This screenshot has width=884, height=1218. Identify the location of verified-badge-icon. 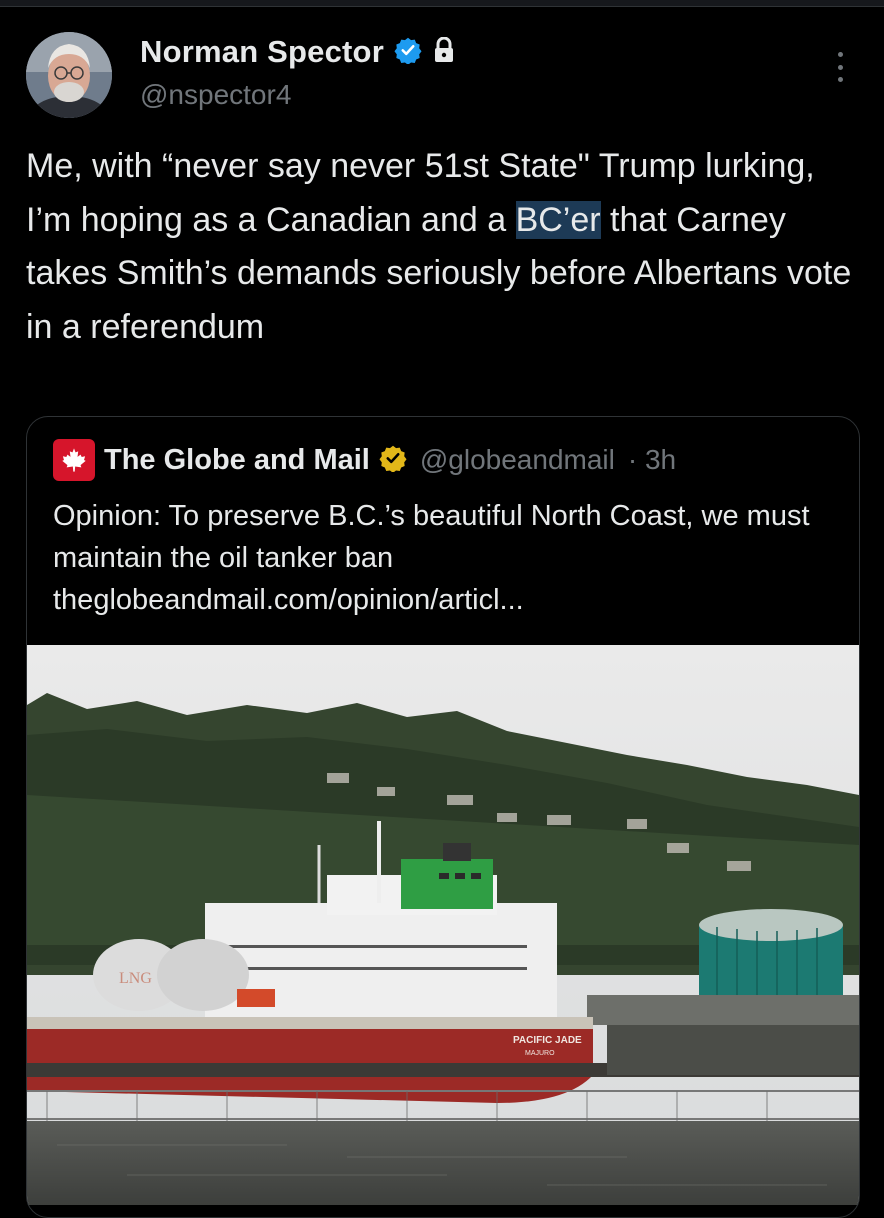
(408, 52).